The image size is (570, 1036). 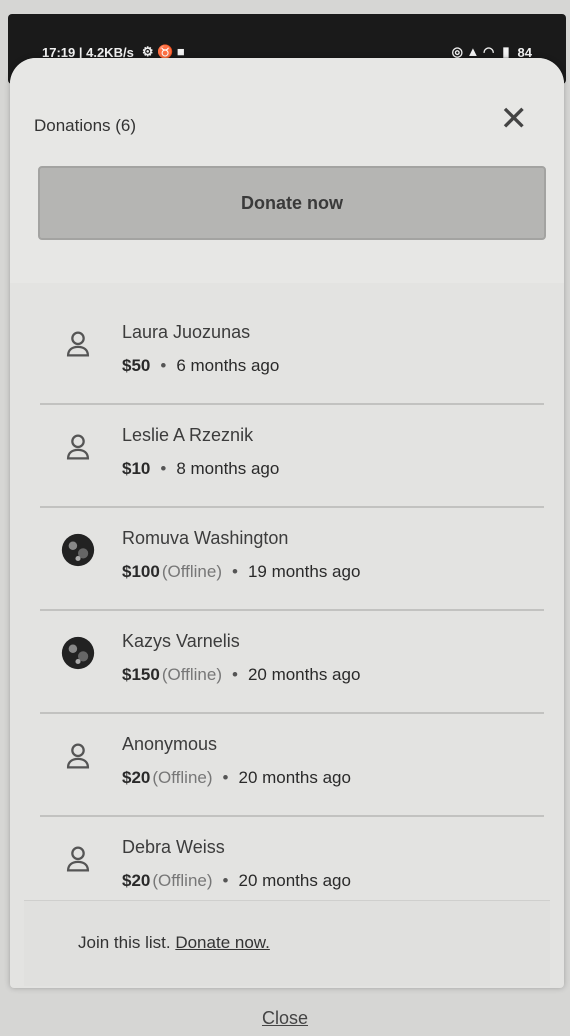 What do you see at coordinates (241, 675) in the screenshot?
I see `donation-meta: $150 (Offline) • 20 months ago` at bounding box center [241, 675].